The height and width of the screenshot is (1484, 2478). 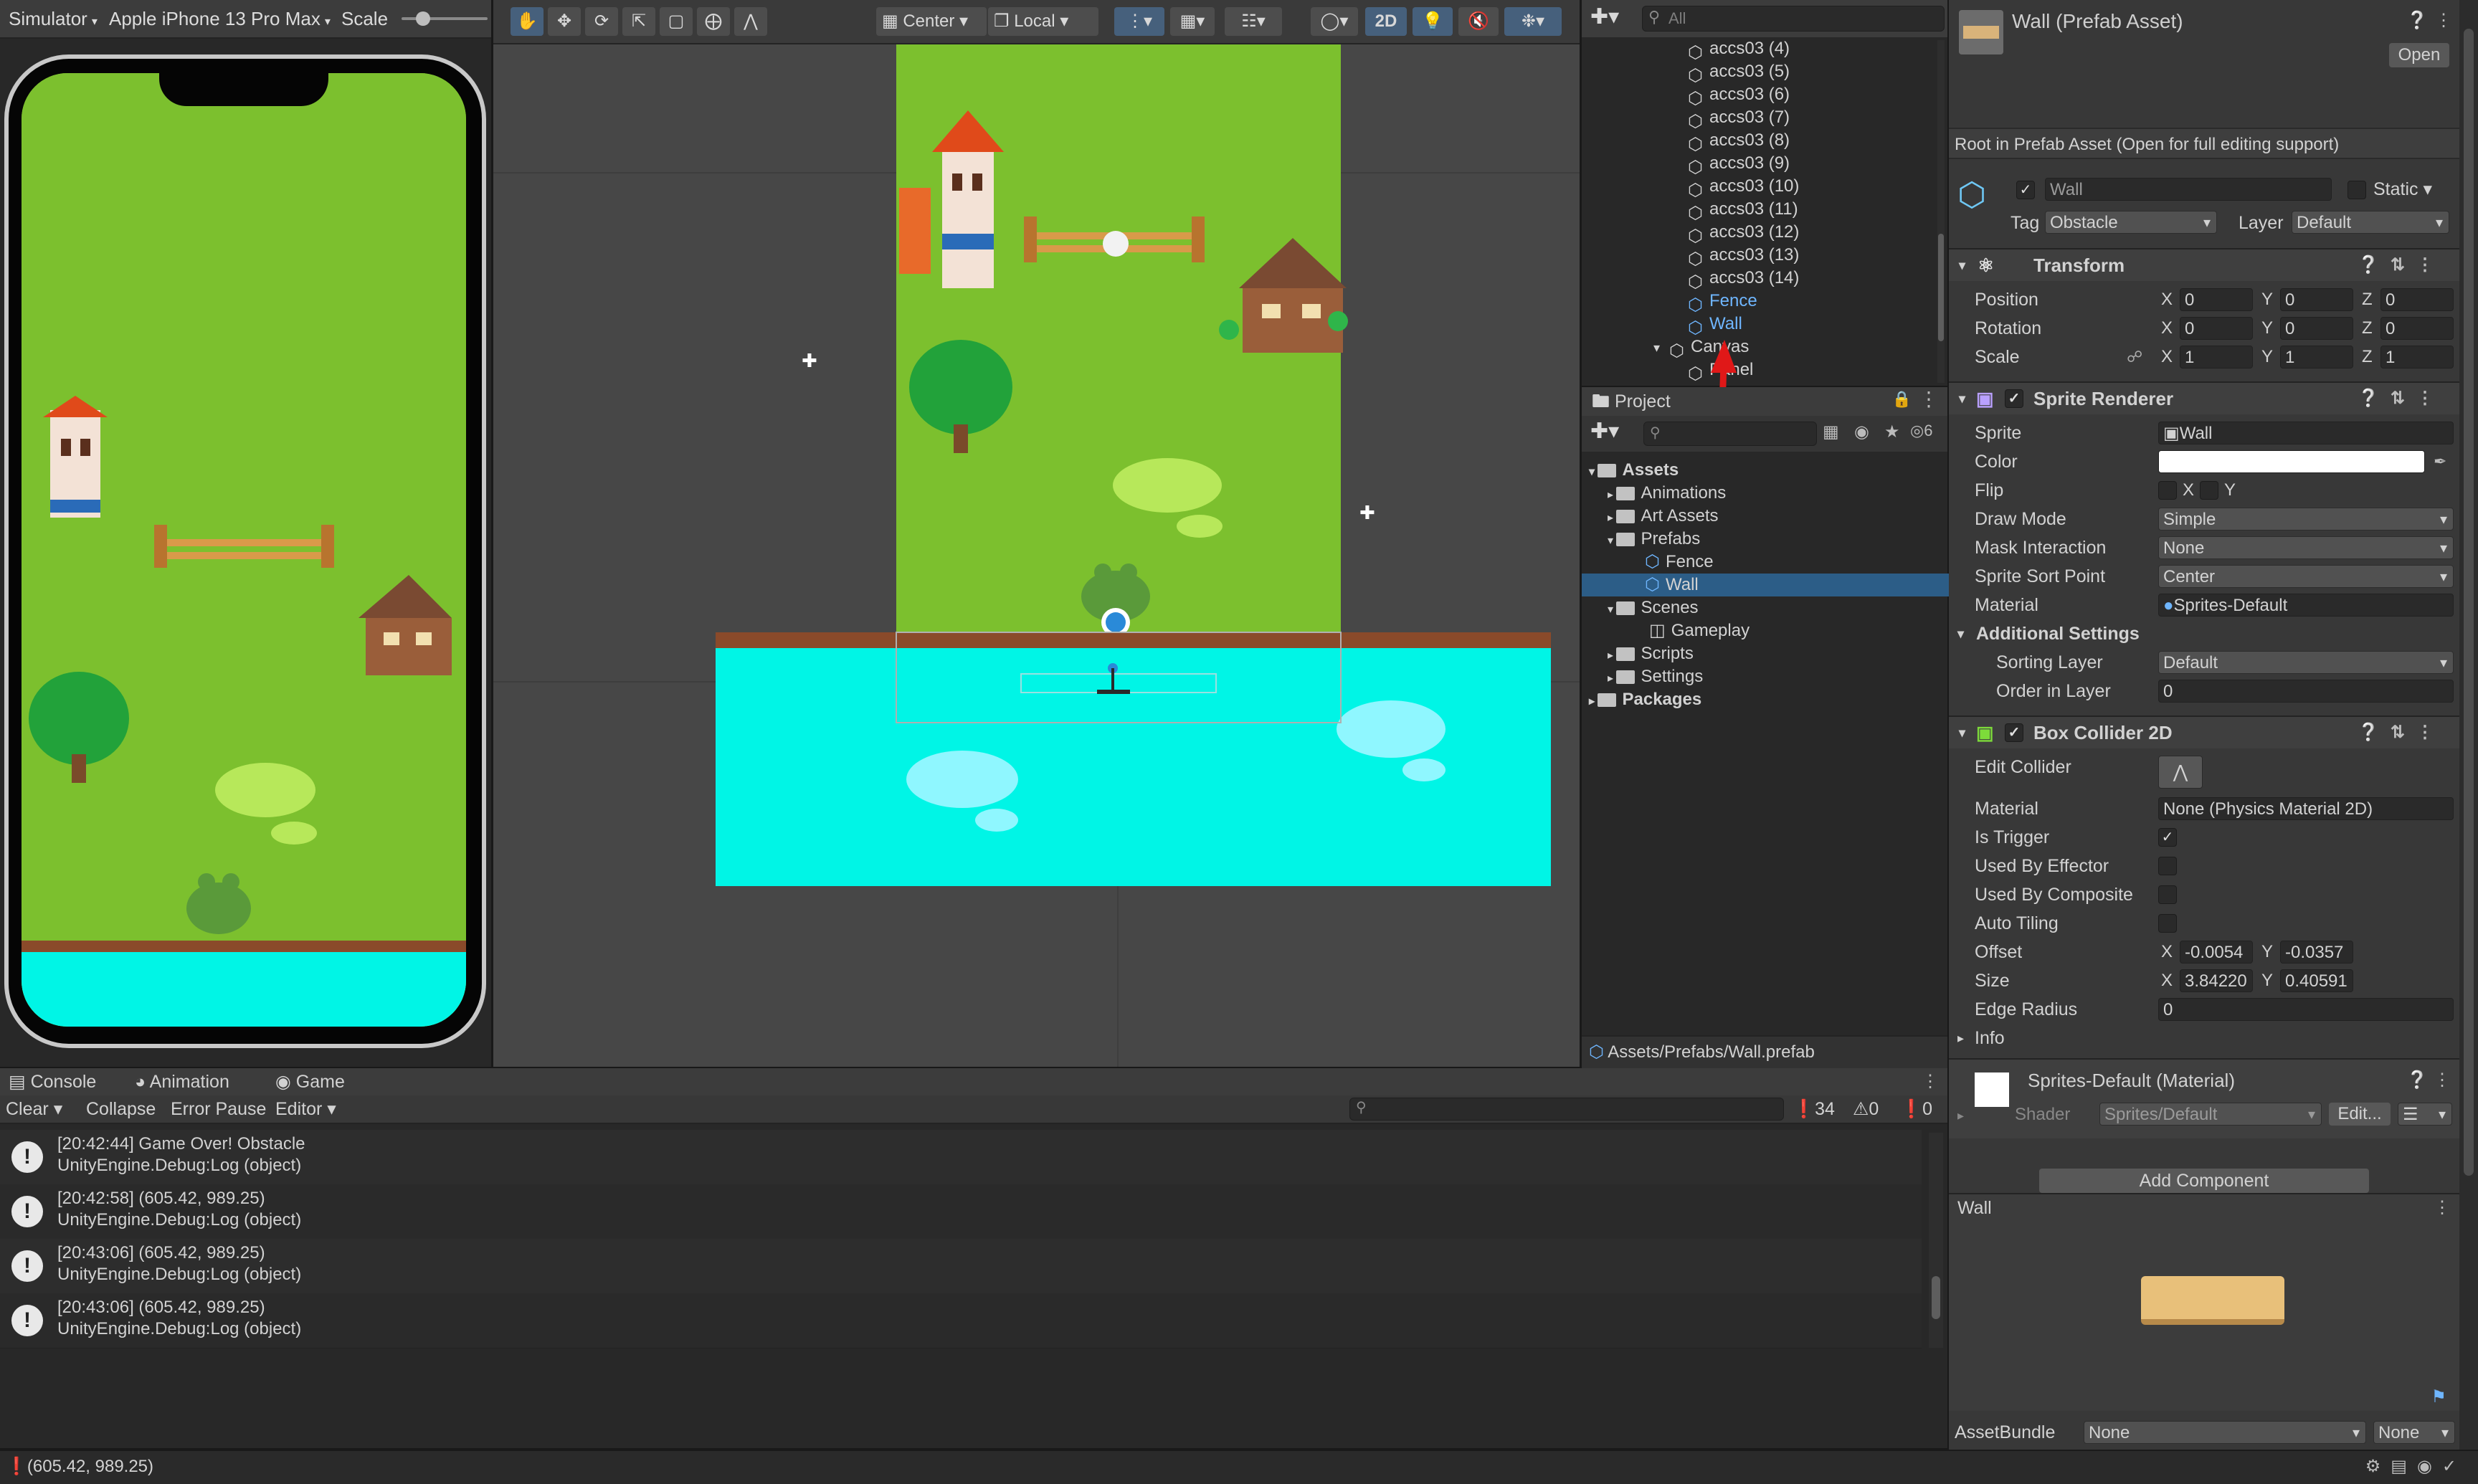 What do you see at coordinates (305, 1109) in the screenshot?
I see `editor-dropdown: Editor ▾` at bounding box center [305, 1109].